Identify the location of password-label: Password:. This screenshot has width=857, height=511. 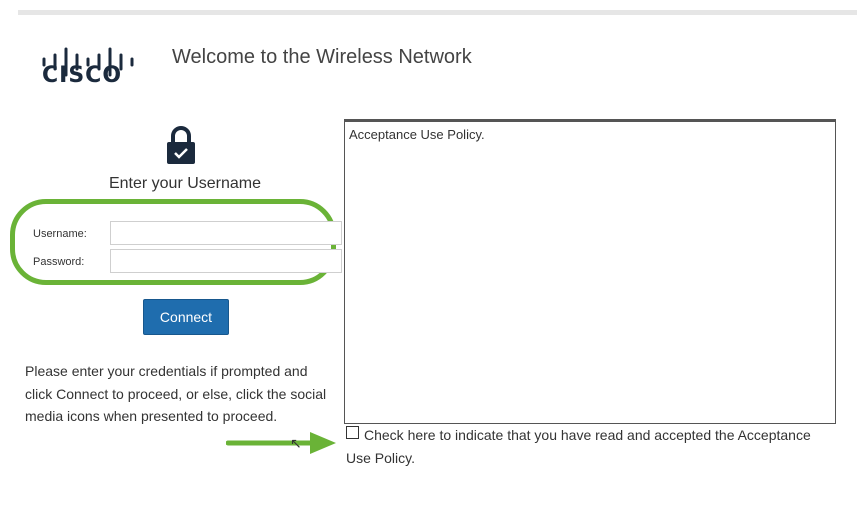
(59, 262).